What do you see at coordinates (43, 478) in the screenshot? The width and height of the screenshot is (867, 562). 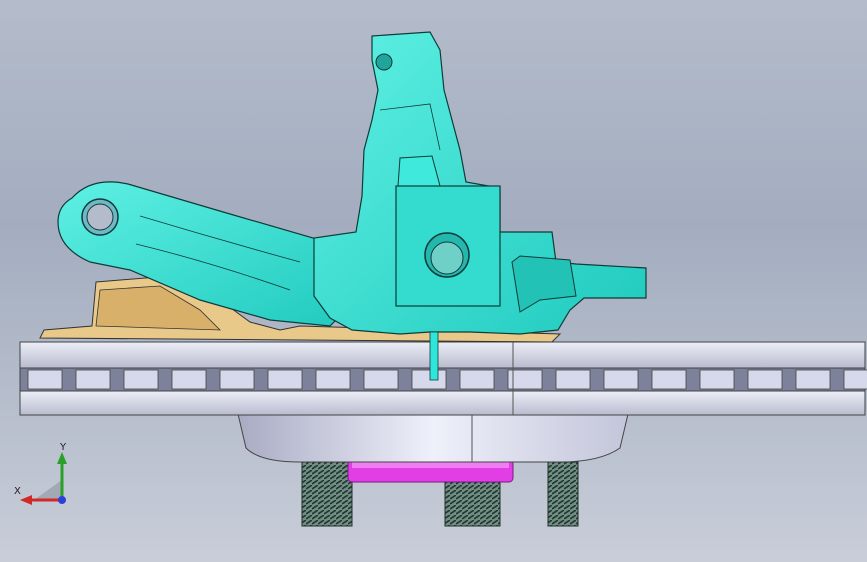 I see `axis-triad-graphic` at bounding box center [43, 478].